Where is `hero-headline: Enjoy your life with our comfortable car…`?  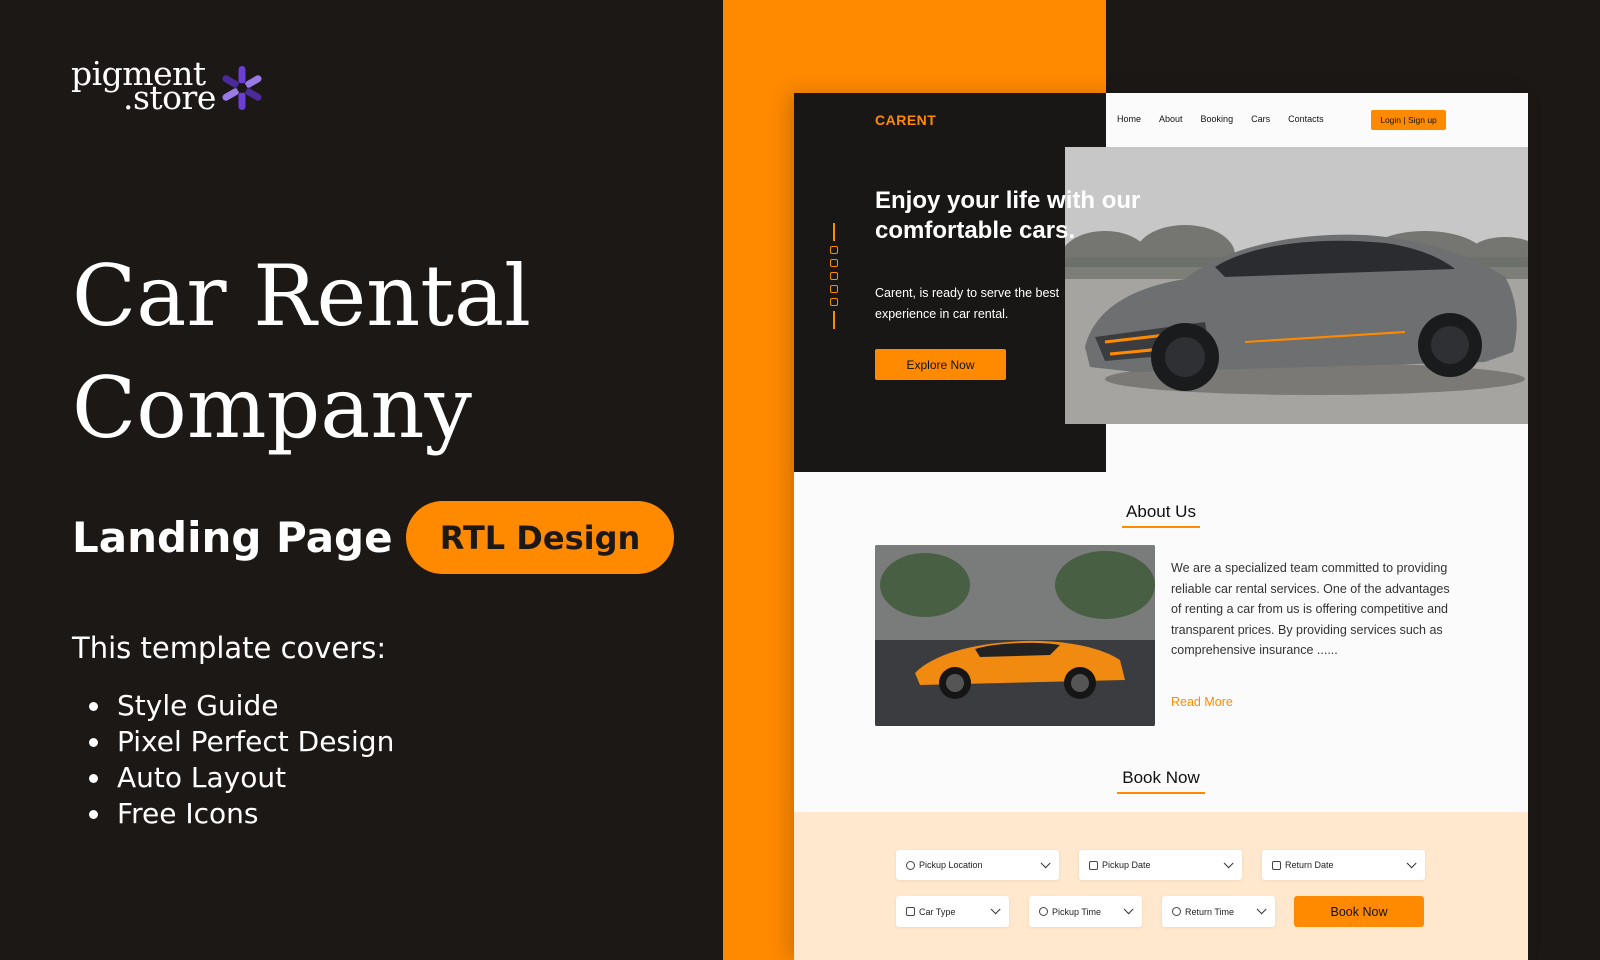 hero-headline: Enjoy your life with our comfortable car… is located at coordinates (1008, 215).